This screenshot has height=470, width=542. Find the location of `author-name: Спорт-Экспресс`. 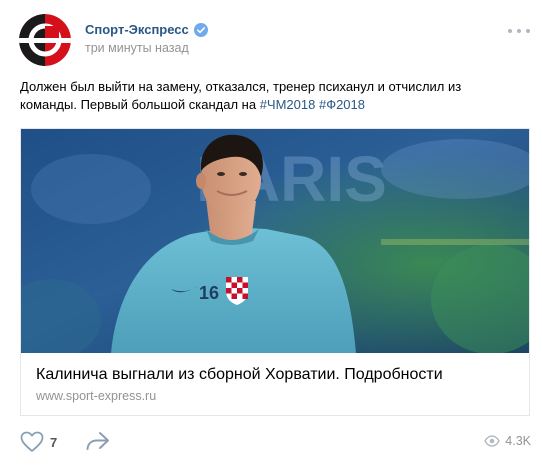

author-name: Спорт-Экспресс is located at coordinates (146, 30).